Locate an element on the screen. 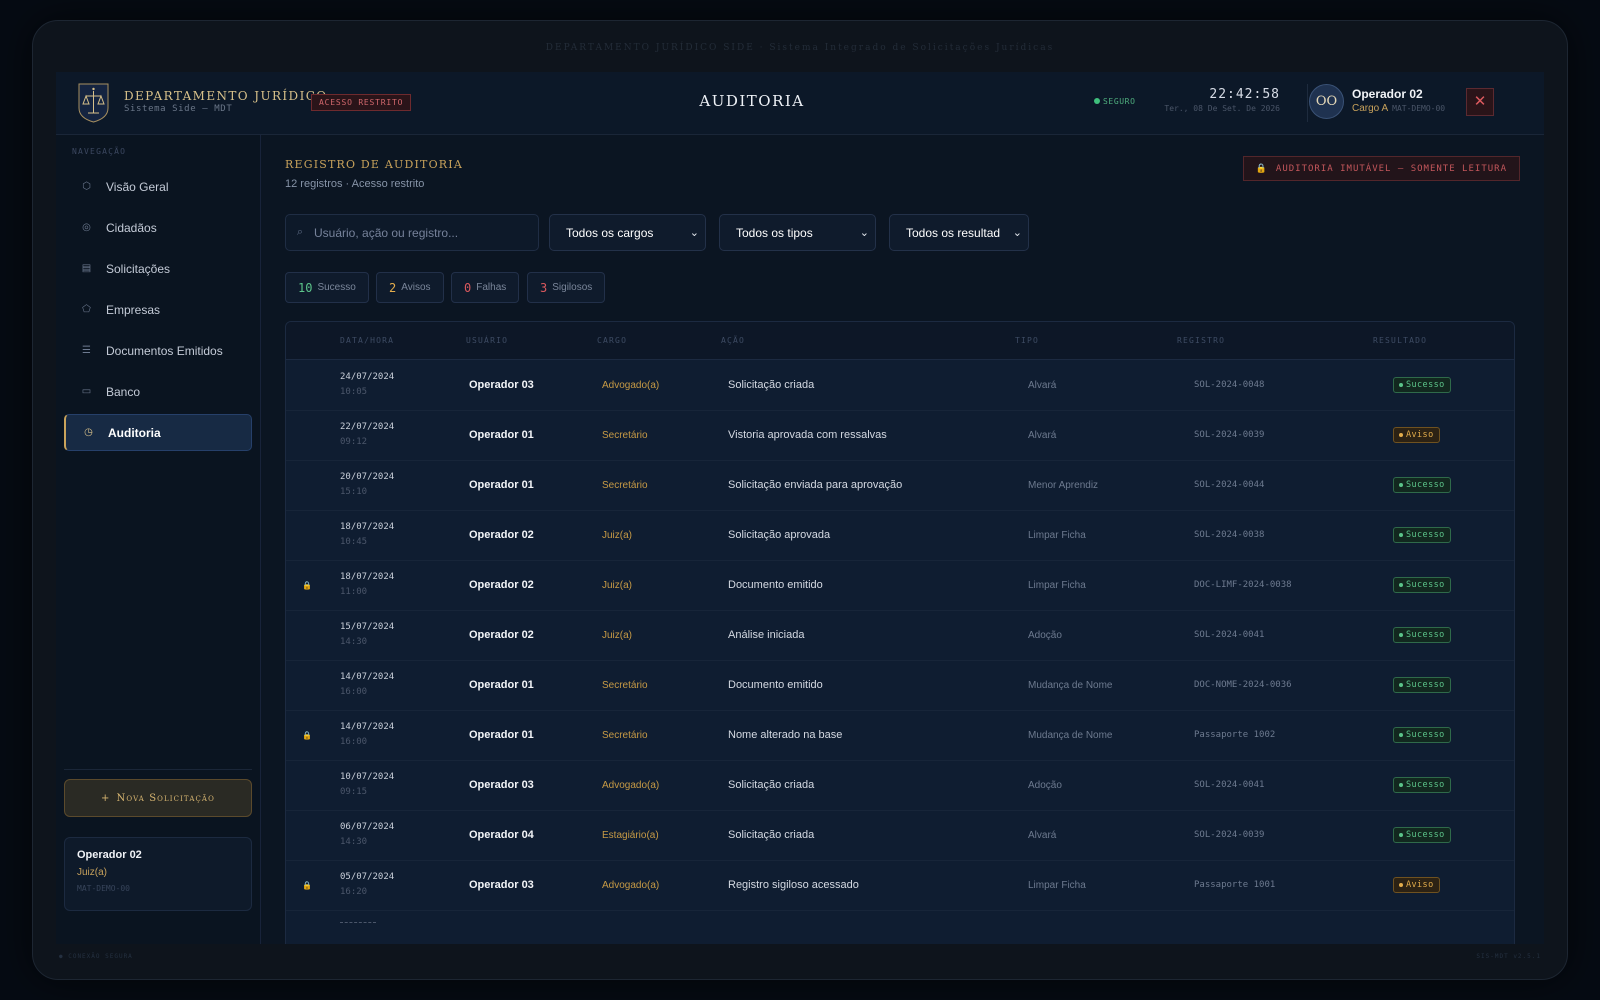 Image resolution: width=1600 pixels, height=1000 pixels. audit-clock-icon: ◷ is located at coordinates (88, 432).